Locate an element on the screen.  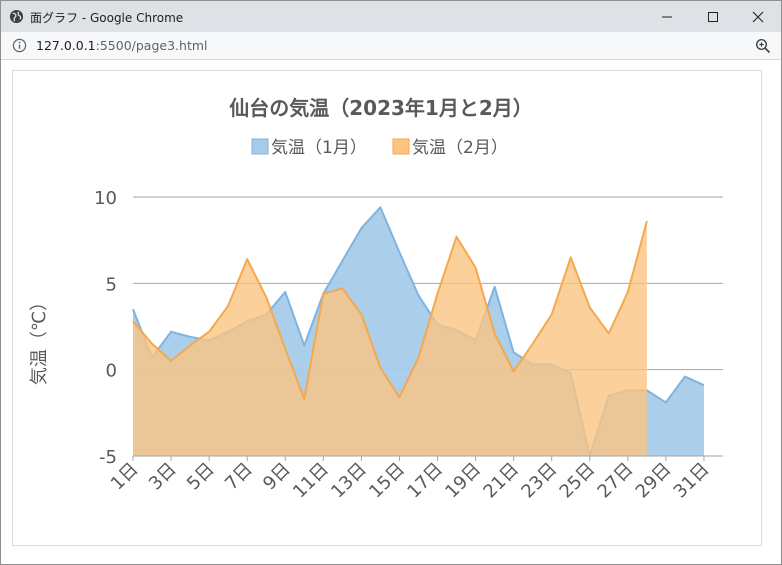
y-tick-label: 5 is located at coordinates (111, 284).